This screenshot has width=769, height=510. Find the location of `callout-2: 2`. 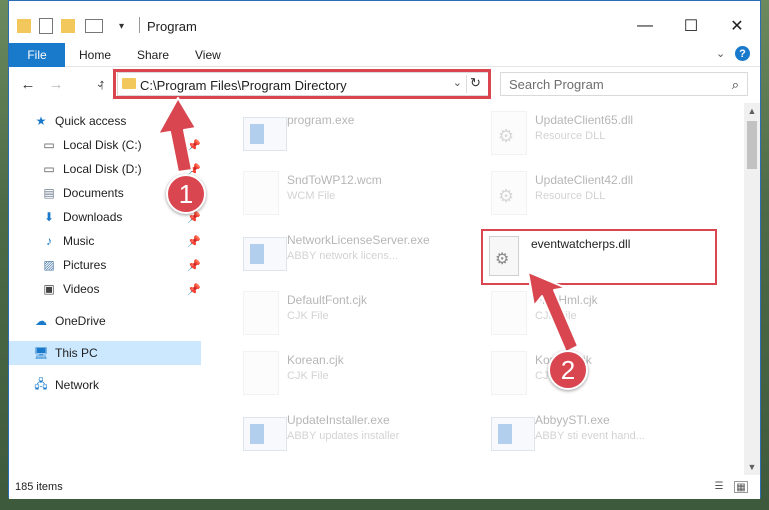

callout-2: 2 is located at coordinates (568, 370).